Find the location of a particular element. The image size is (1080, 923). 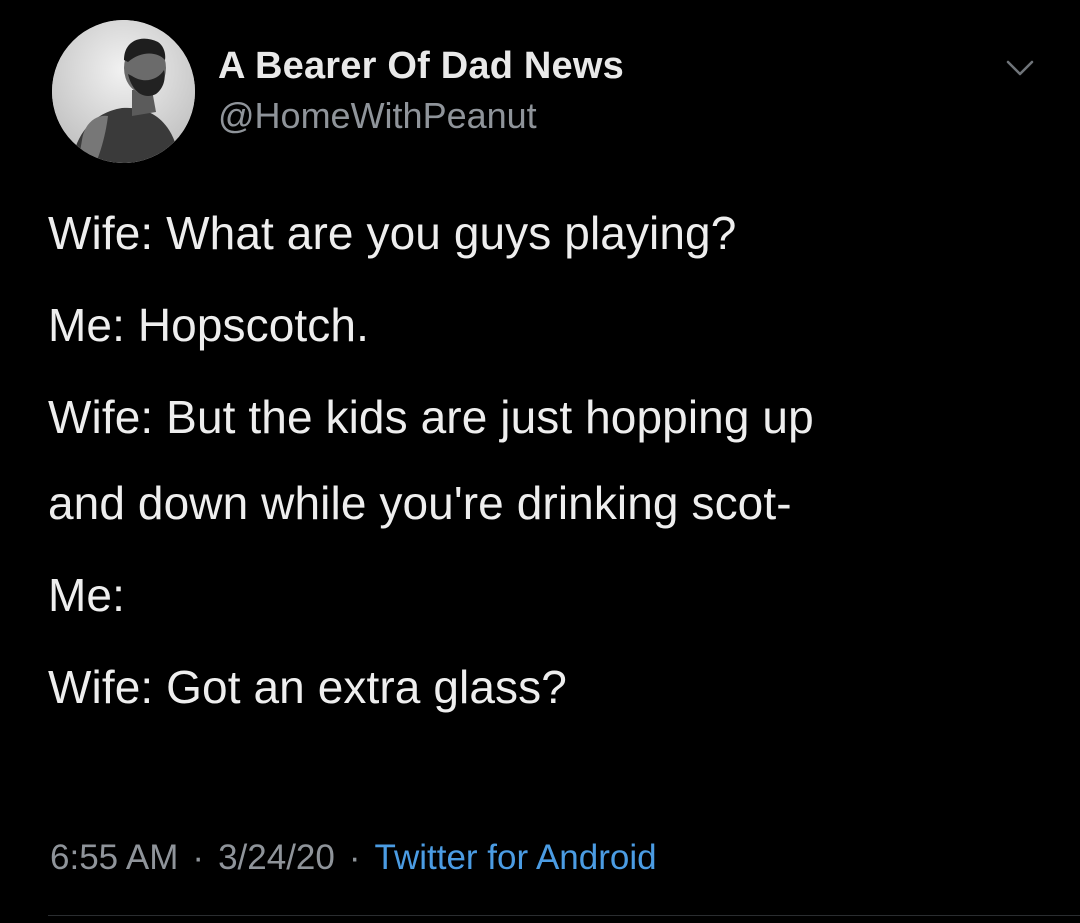

author-display-name: A Bearer Of Dad News is located at coordinates (421, 66).